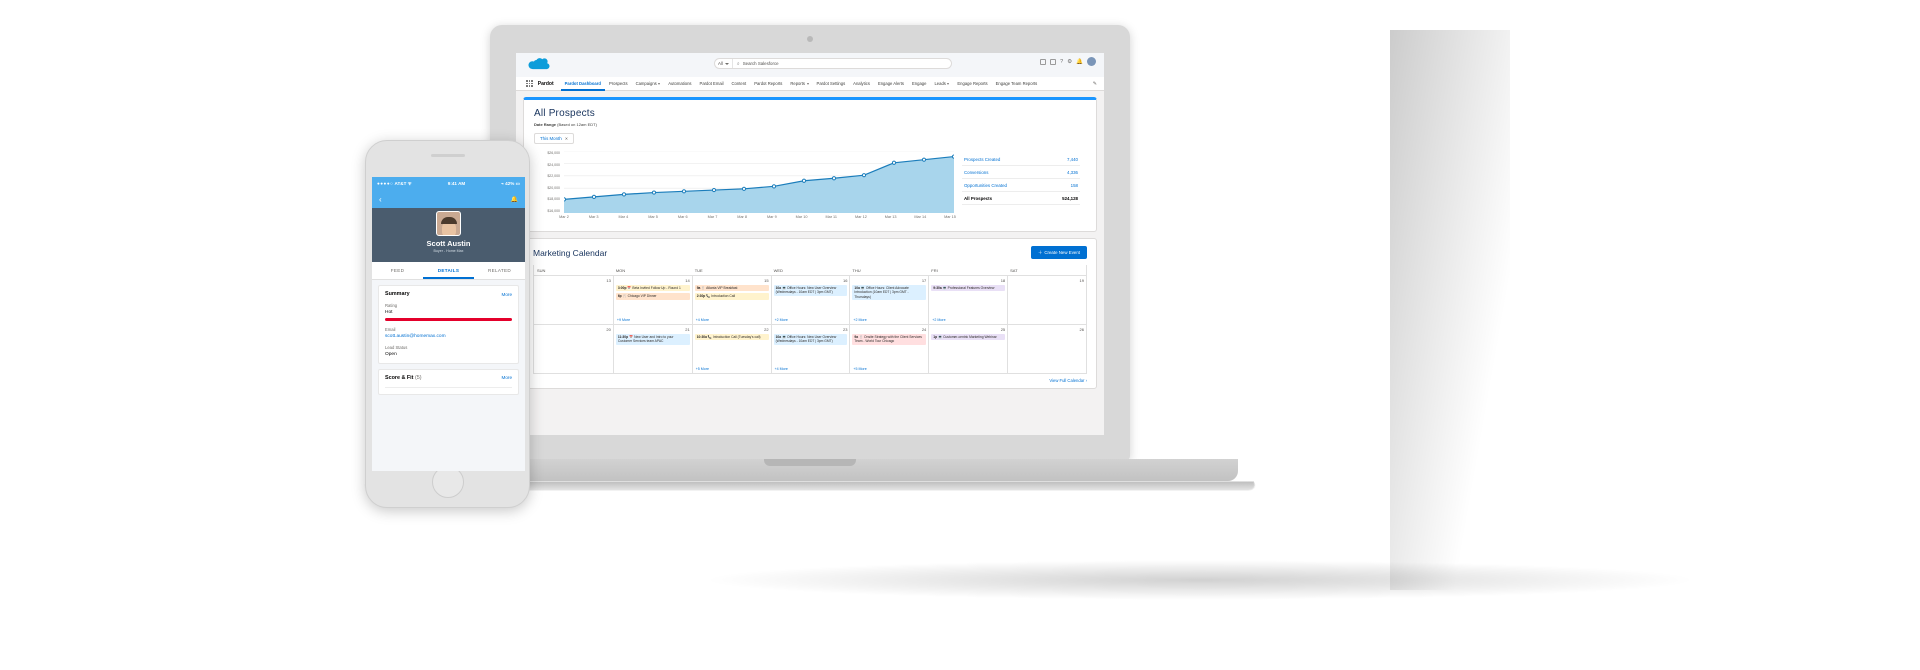 The width and height of the screenshot is (1920, 670). Describe the element at coordinates (448, 378) in the screenshot. I see `score-header-row: Score & Fit (5) More` at that location.